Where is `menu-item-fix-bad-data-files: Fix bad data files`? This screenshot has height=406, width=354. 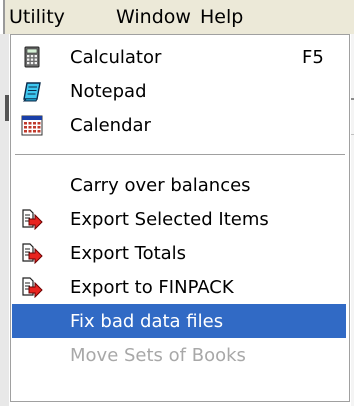
menu-item-fix-bad-data-files: Fix bad data files is located at coordinates (179, 321).